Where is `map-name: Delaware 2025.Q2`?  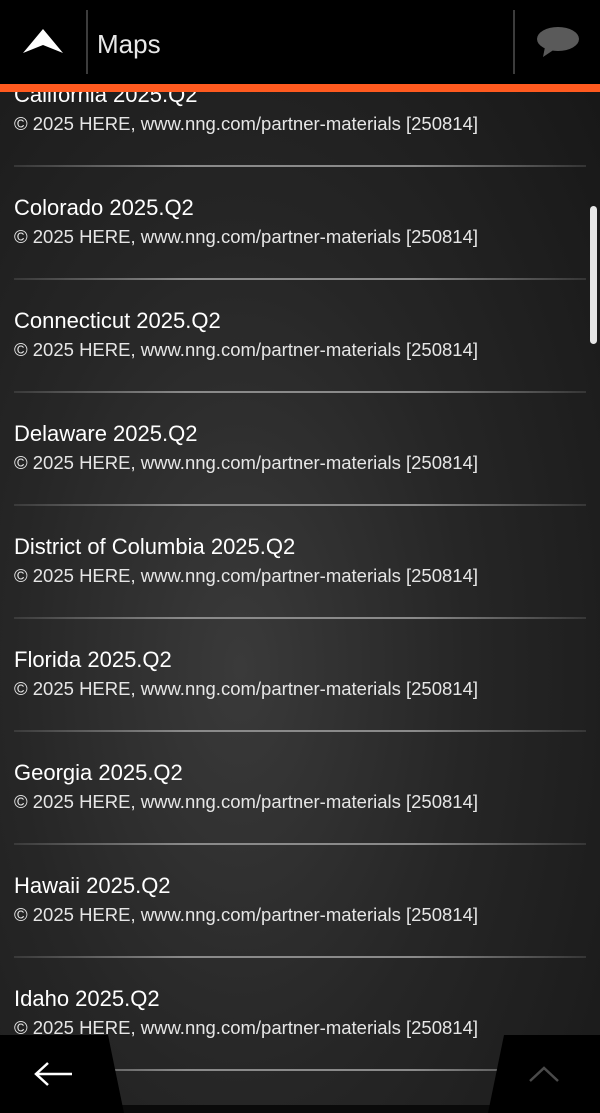
map-name: Delaware 2025.Q2 is located at coordinates (106, 433).